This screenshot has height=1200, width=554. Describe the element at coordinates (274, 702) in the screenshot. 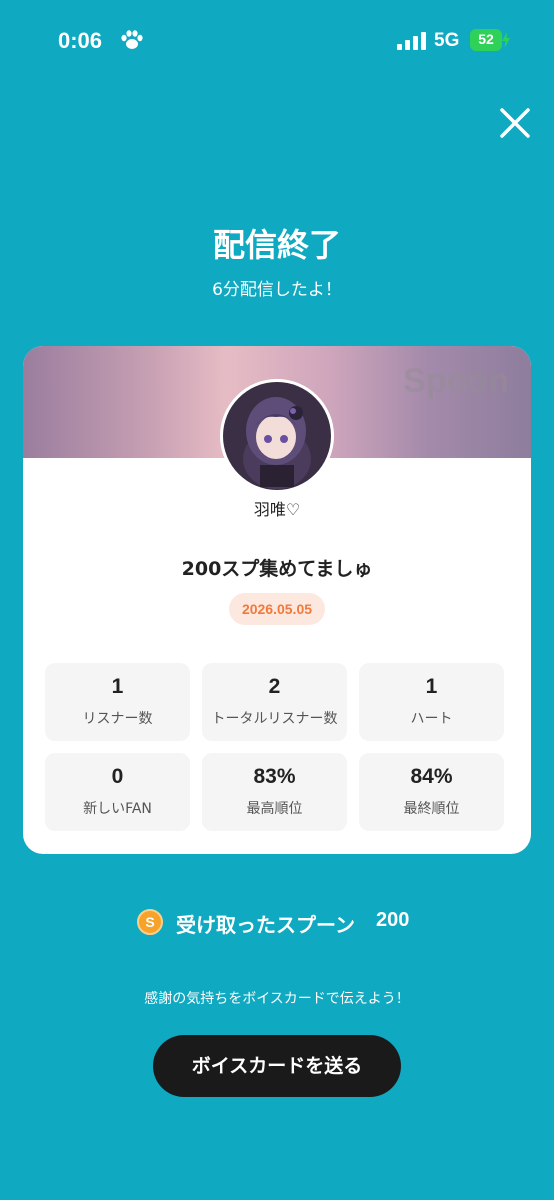

I see `stat-total-listeners: 2 トータルリスナー数` at that location.